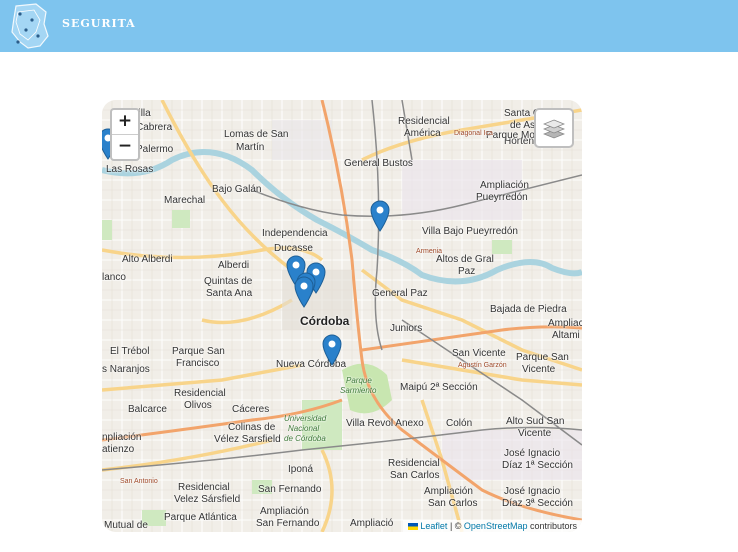 This screenshot has width=738, height=552. What do you see at coordinates (413, 526) in the screenshot?
I see `ukraine-flag-icon` at bounding box center [413, 526].